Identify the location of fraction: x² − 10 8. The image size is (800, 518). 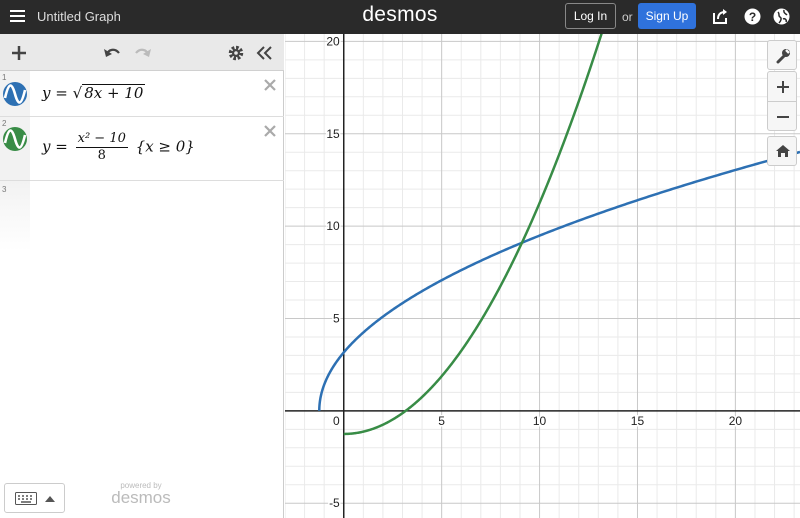
(101, 147).